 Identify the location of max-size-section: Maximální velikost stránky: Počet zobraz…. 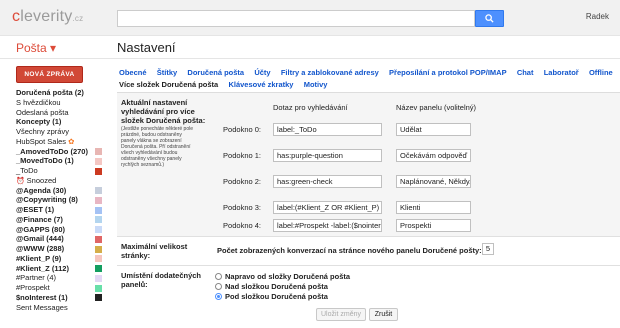
(368, 252).